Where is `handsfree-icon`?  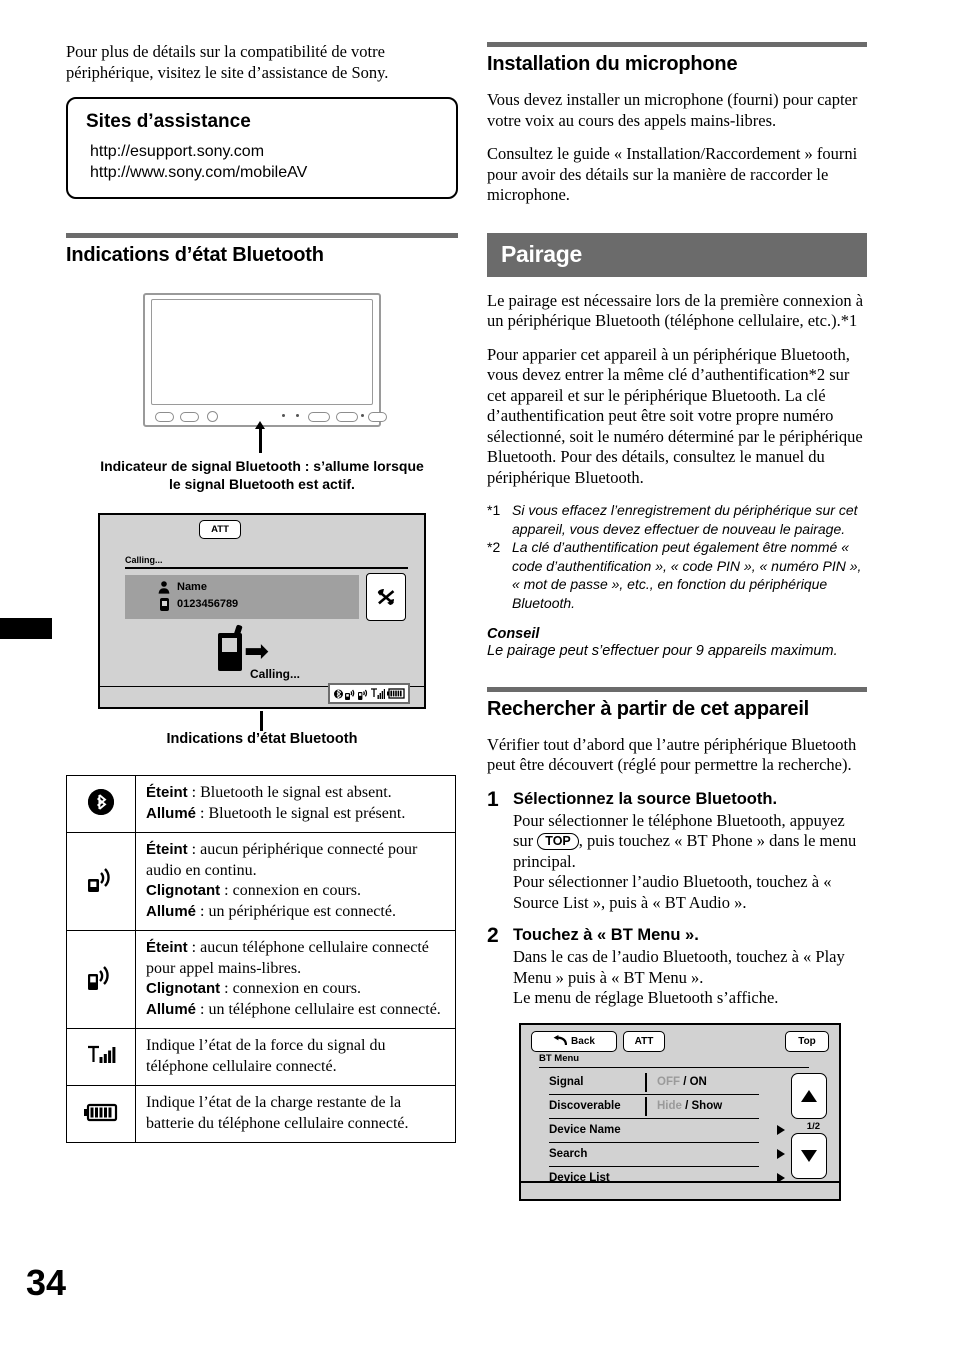 handsfree-icon is located at coordinates (98, 978).